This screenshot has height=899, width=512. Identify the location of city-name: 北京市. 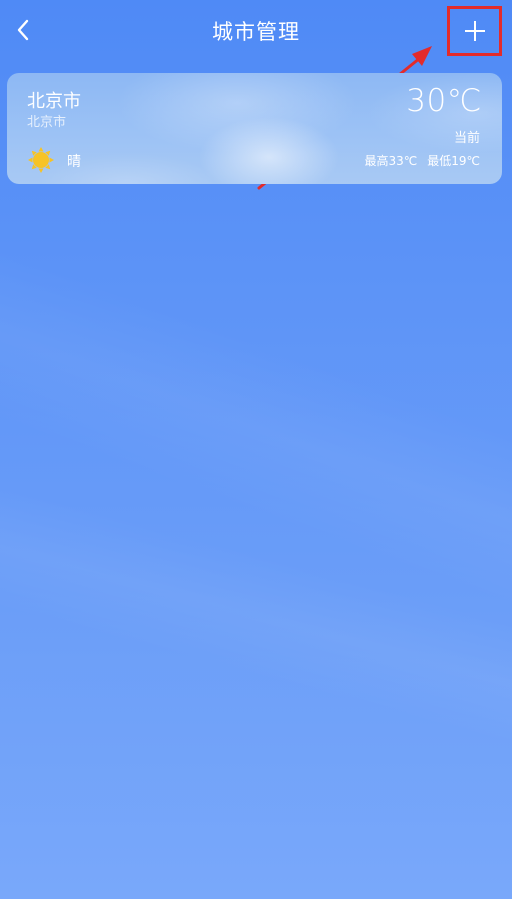
(54, 101).